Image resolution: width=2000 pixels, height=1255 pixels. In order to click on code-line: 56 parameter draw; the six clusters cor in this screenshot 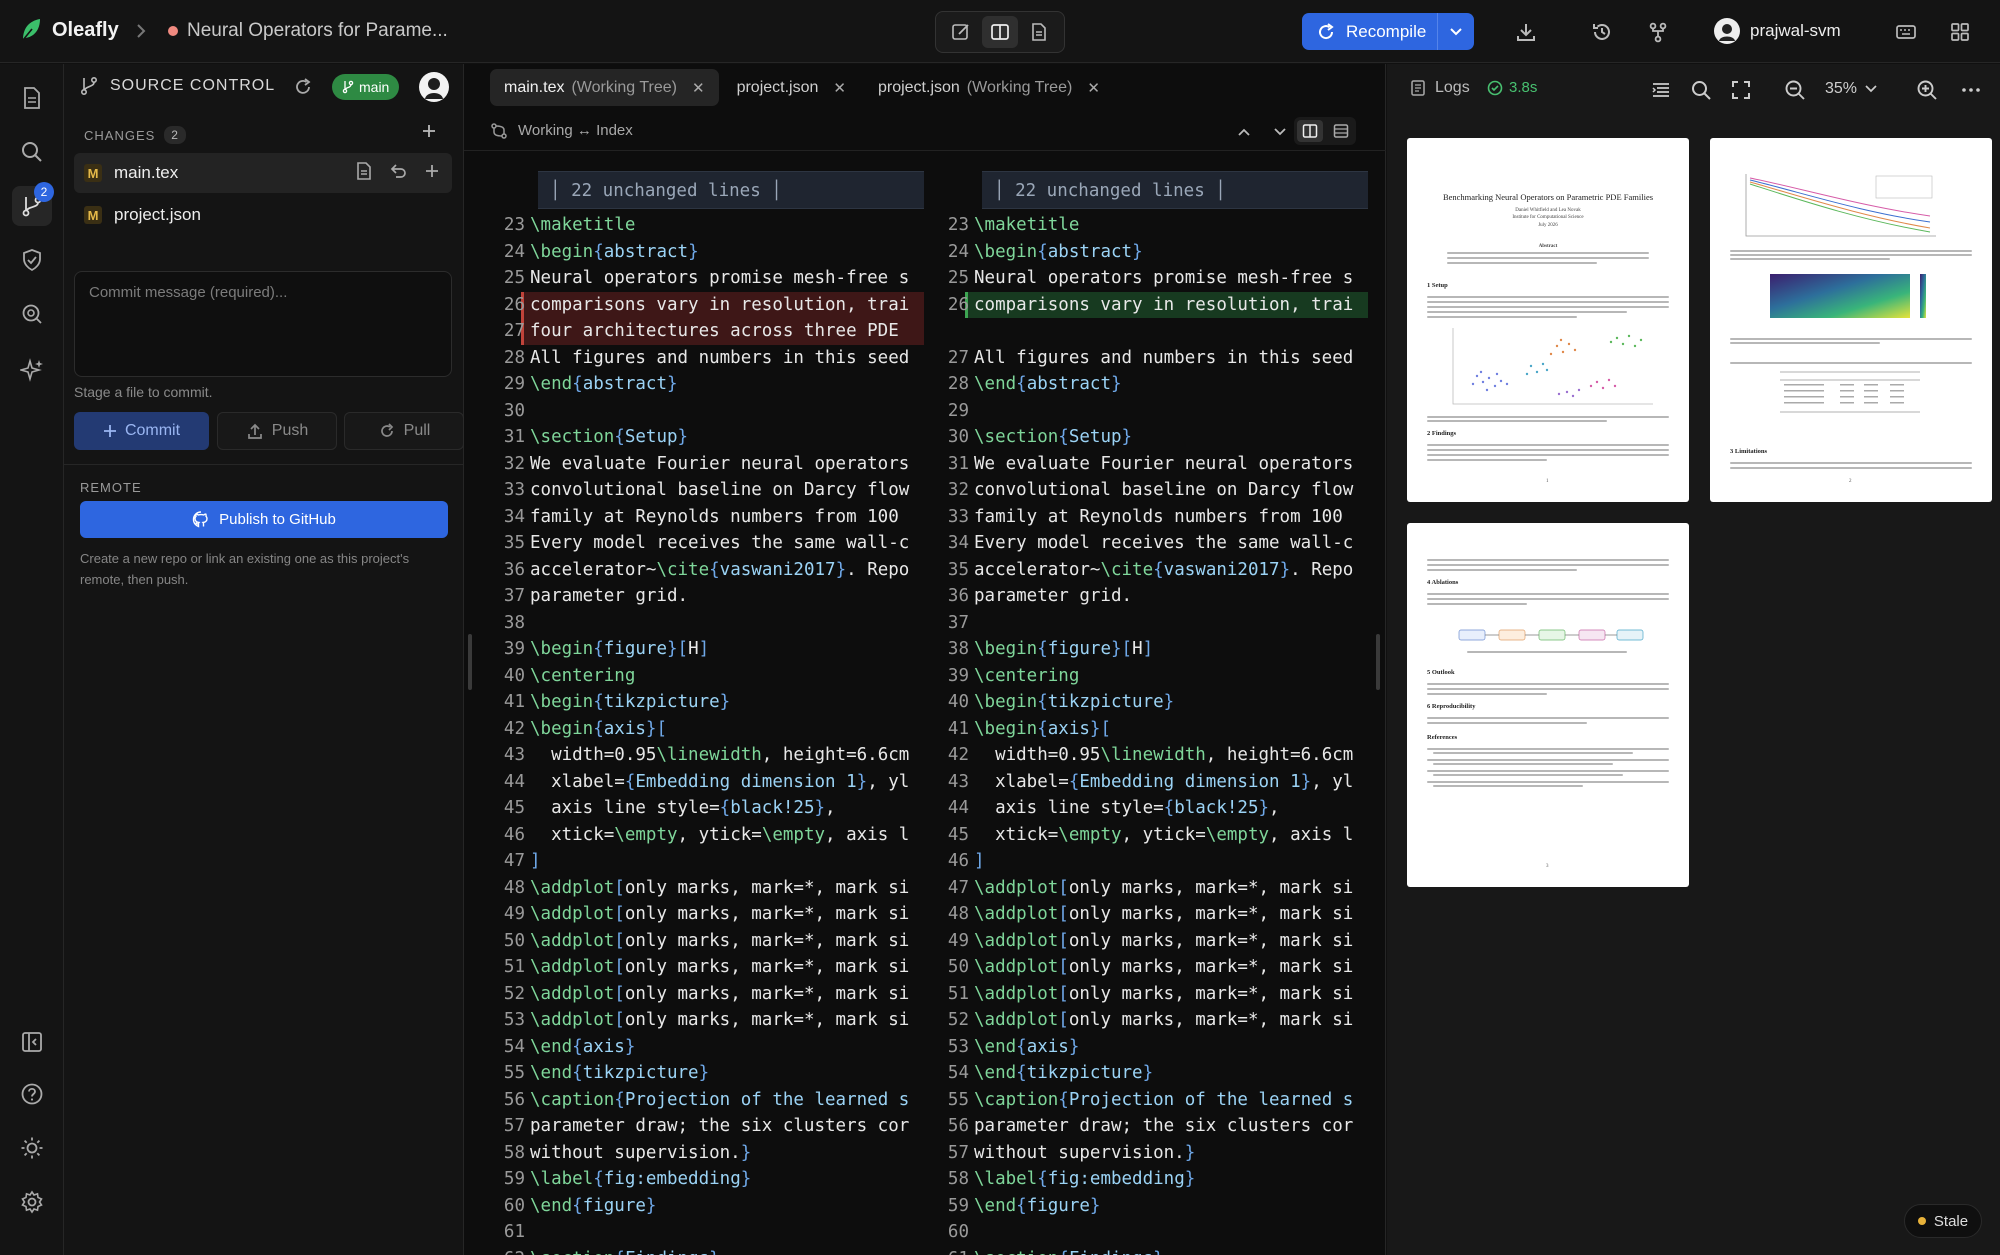, I will do `click(1138, 1126)`.